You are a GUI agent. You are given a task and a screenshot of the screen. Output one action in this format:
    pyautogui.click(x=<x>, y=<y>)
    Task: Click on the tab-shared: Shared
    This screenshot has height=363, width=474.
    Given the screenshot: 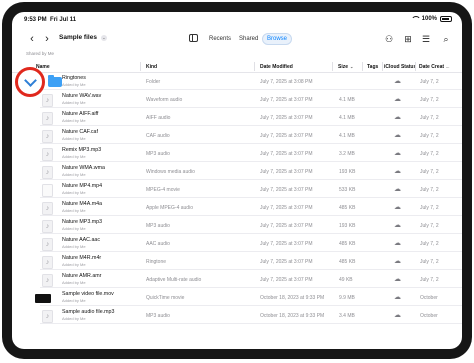 What is the action you would take?
    pyautogui.click(x=248, y=39)
    